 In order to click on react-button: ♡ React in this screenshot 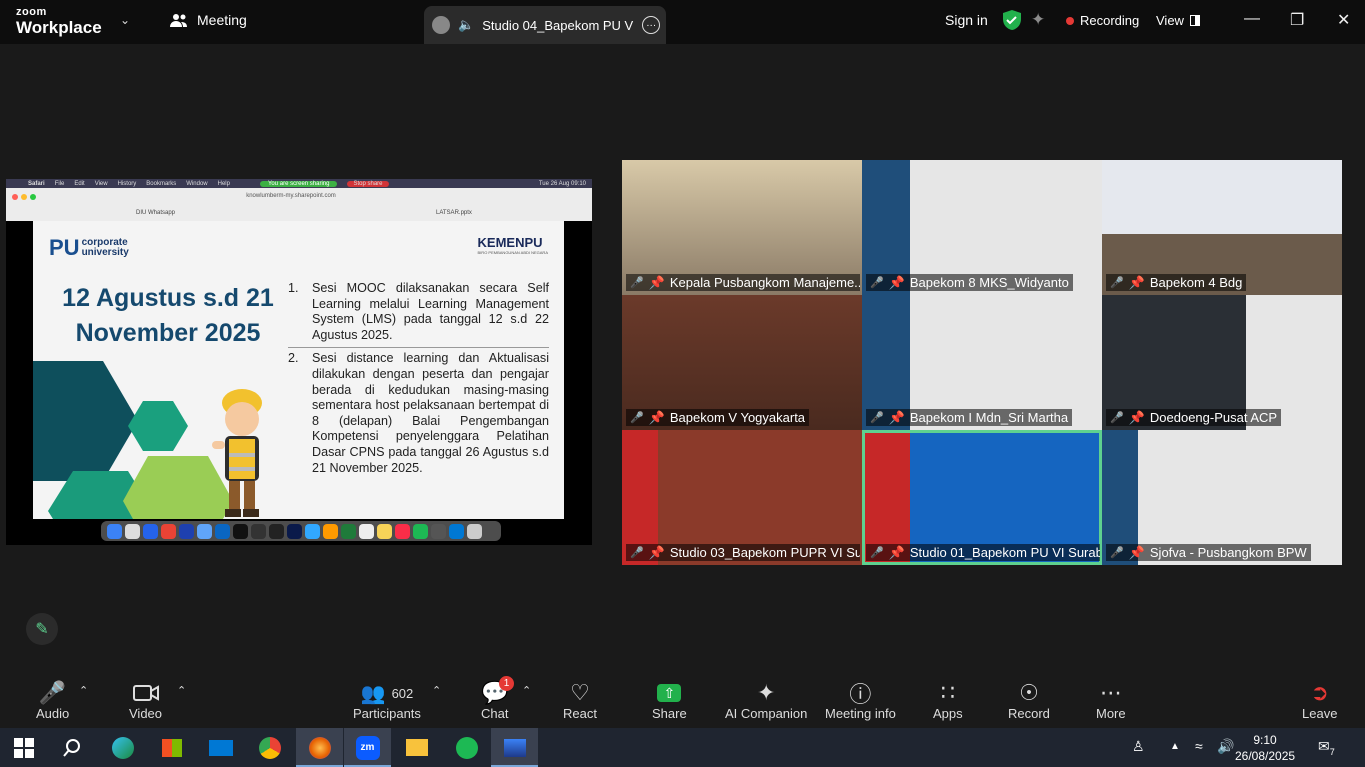, I will do `click(580, 700)`.